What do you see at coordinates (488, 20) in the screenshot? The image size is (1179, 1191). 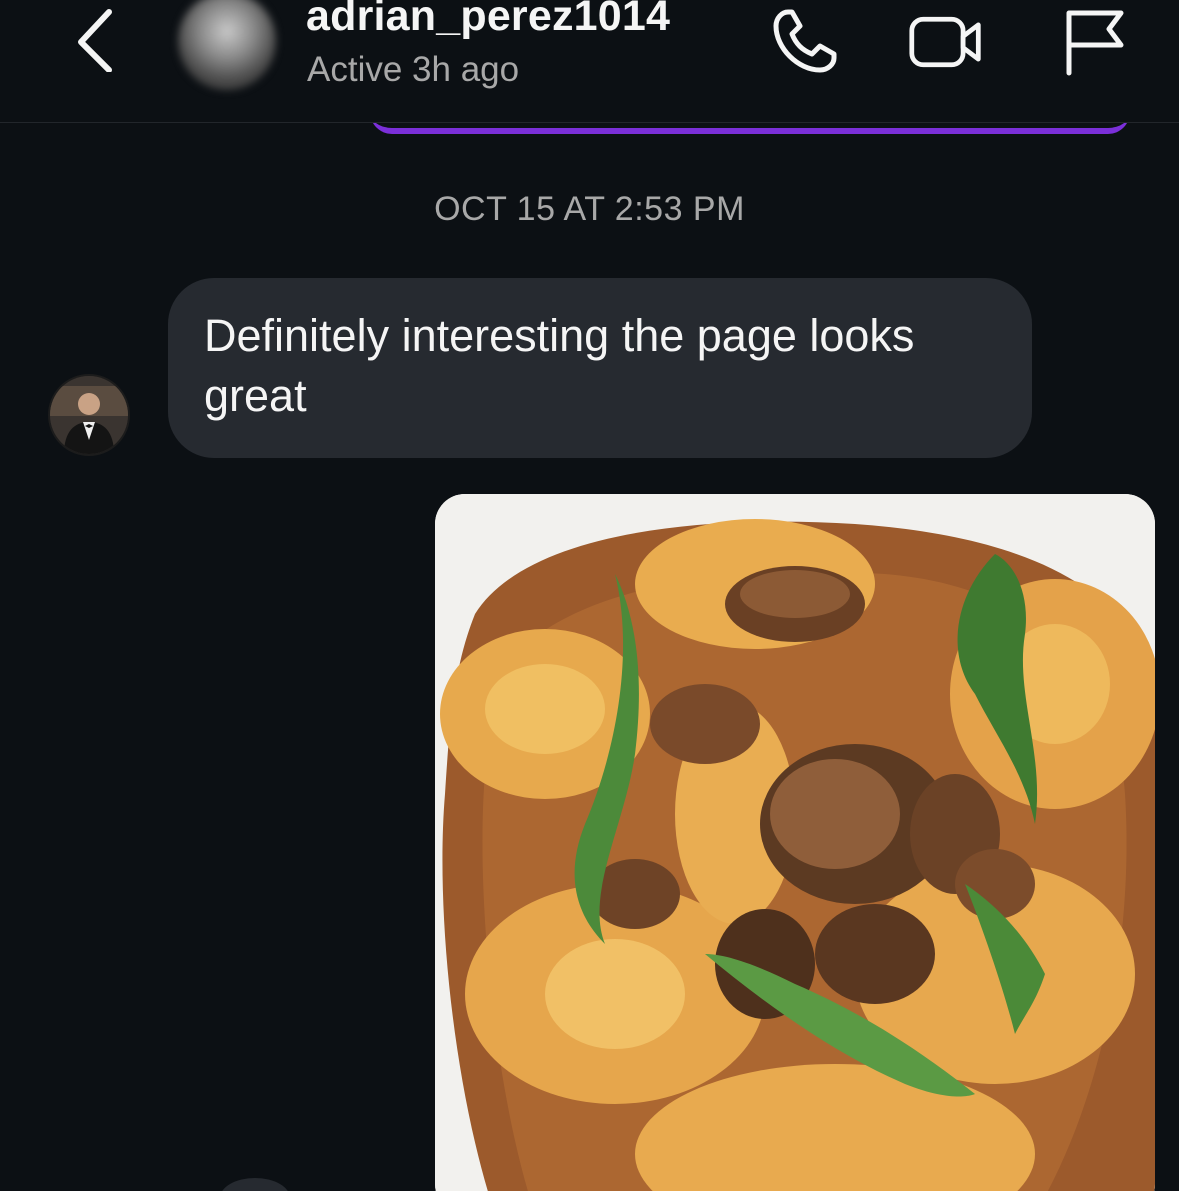 I see `username: adrian_perez1014` at bounding box center [488, 20].